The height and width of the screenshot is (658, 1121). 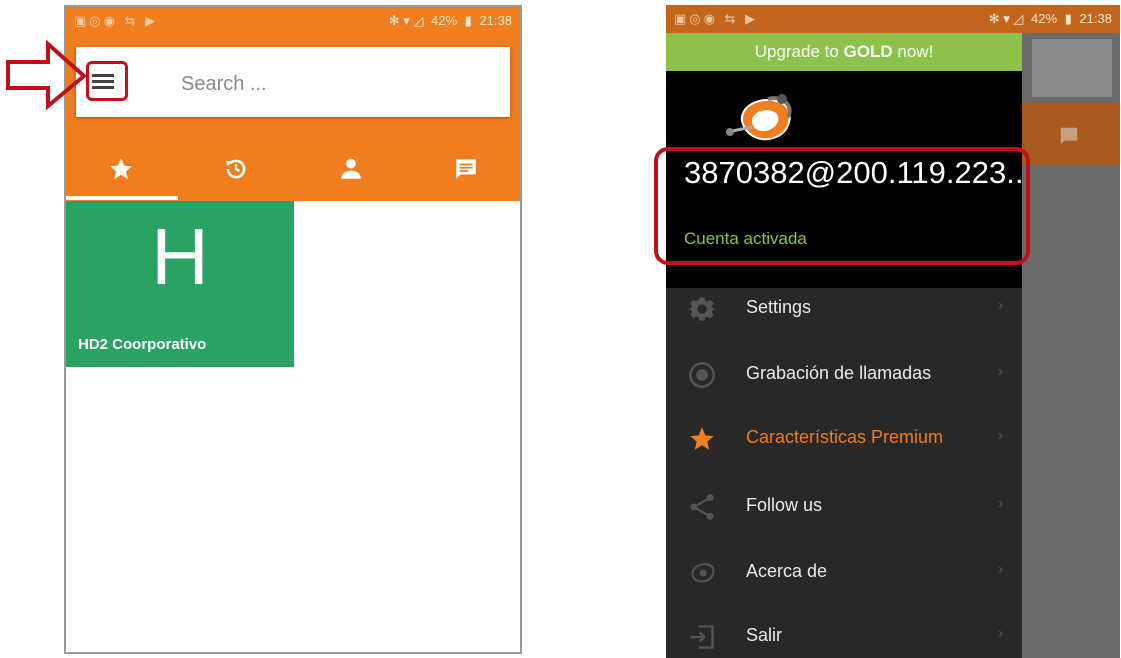 I want to click on active-tab-indicator, so click(x=122, y=198).